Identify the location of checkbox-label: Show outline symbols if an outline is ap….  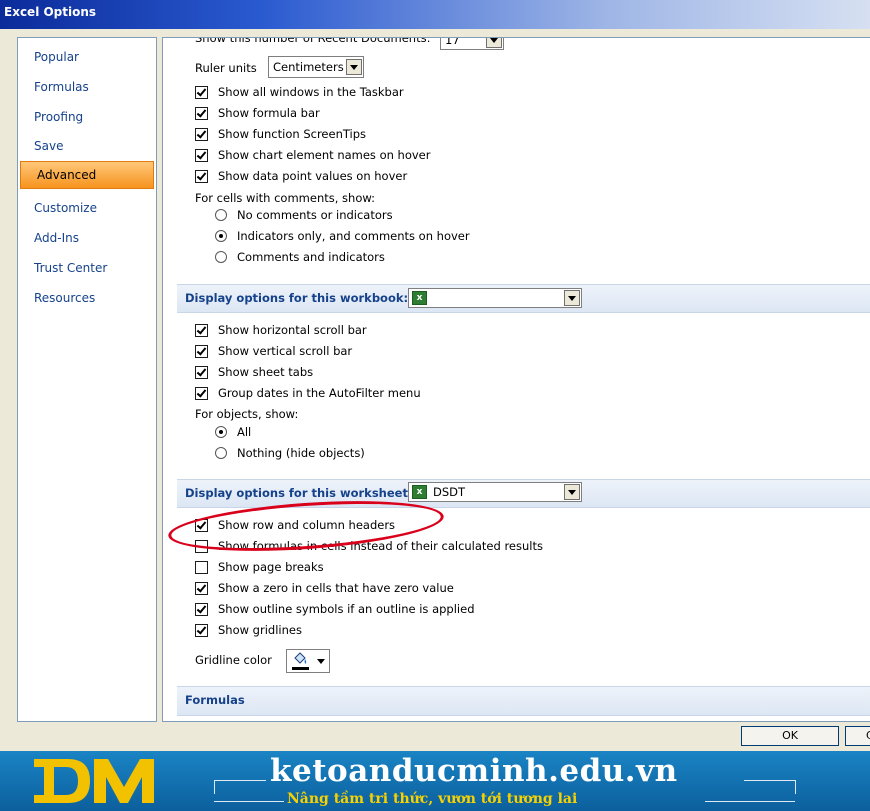
(346, 609).